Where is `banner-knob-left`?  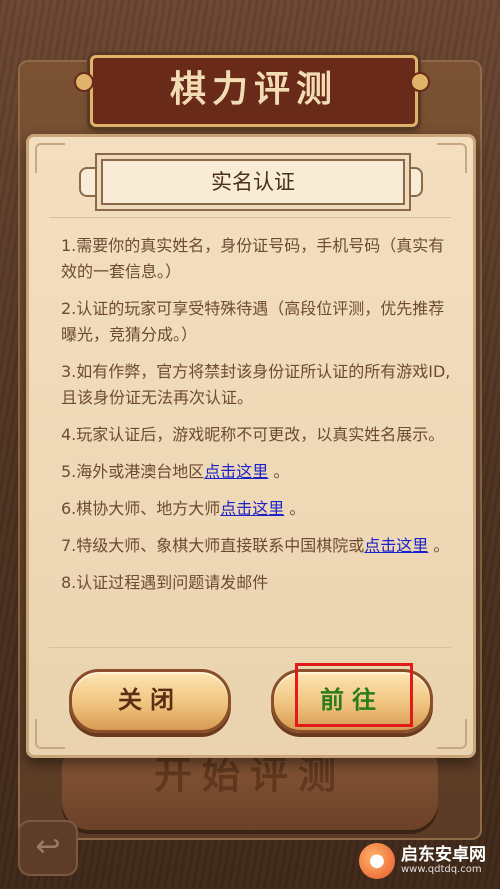 banner-knob-left is located at coordinates (84, 82).